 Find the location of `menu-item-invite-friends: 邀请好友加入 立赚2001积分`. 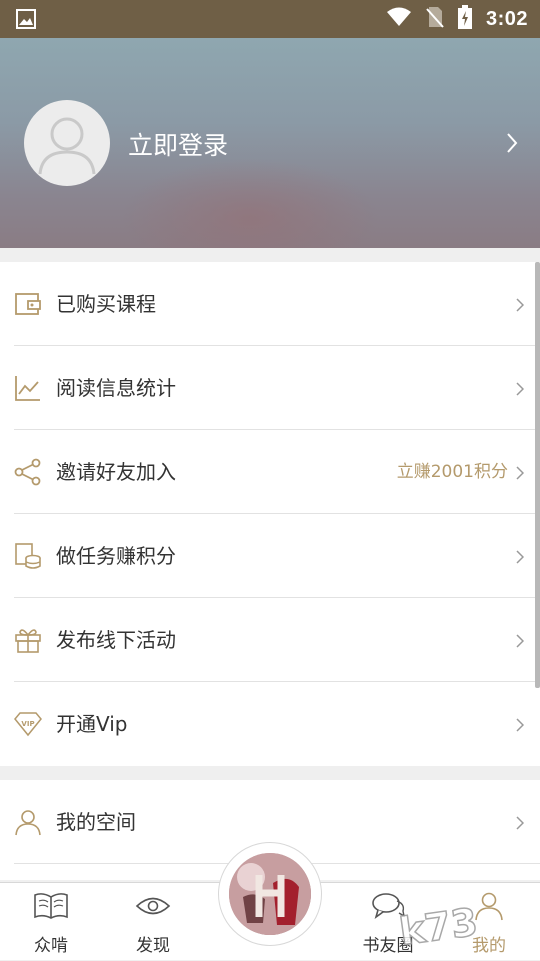

menu-item-invite-friends: 邀请好友加入 立赚2001积分 is located at coordinates (270, 472).